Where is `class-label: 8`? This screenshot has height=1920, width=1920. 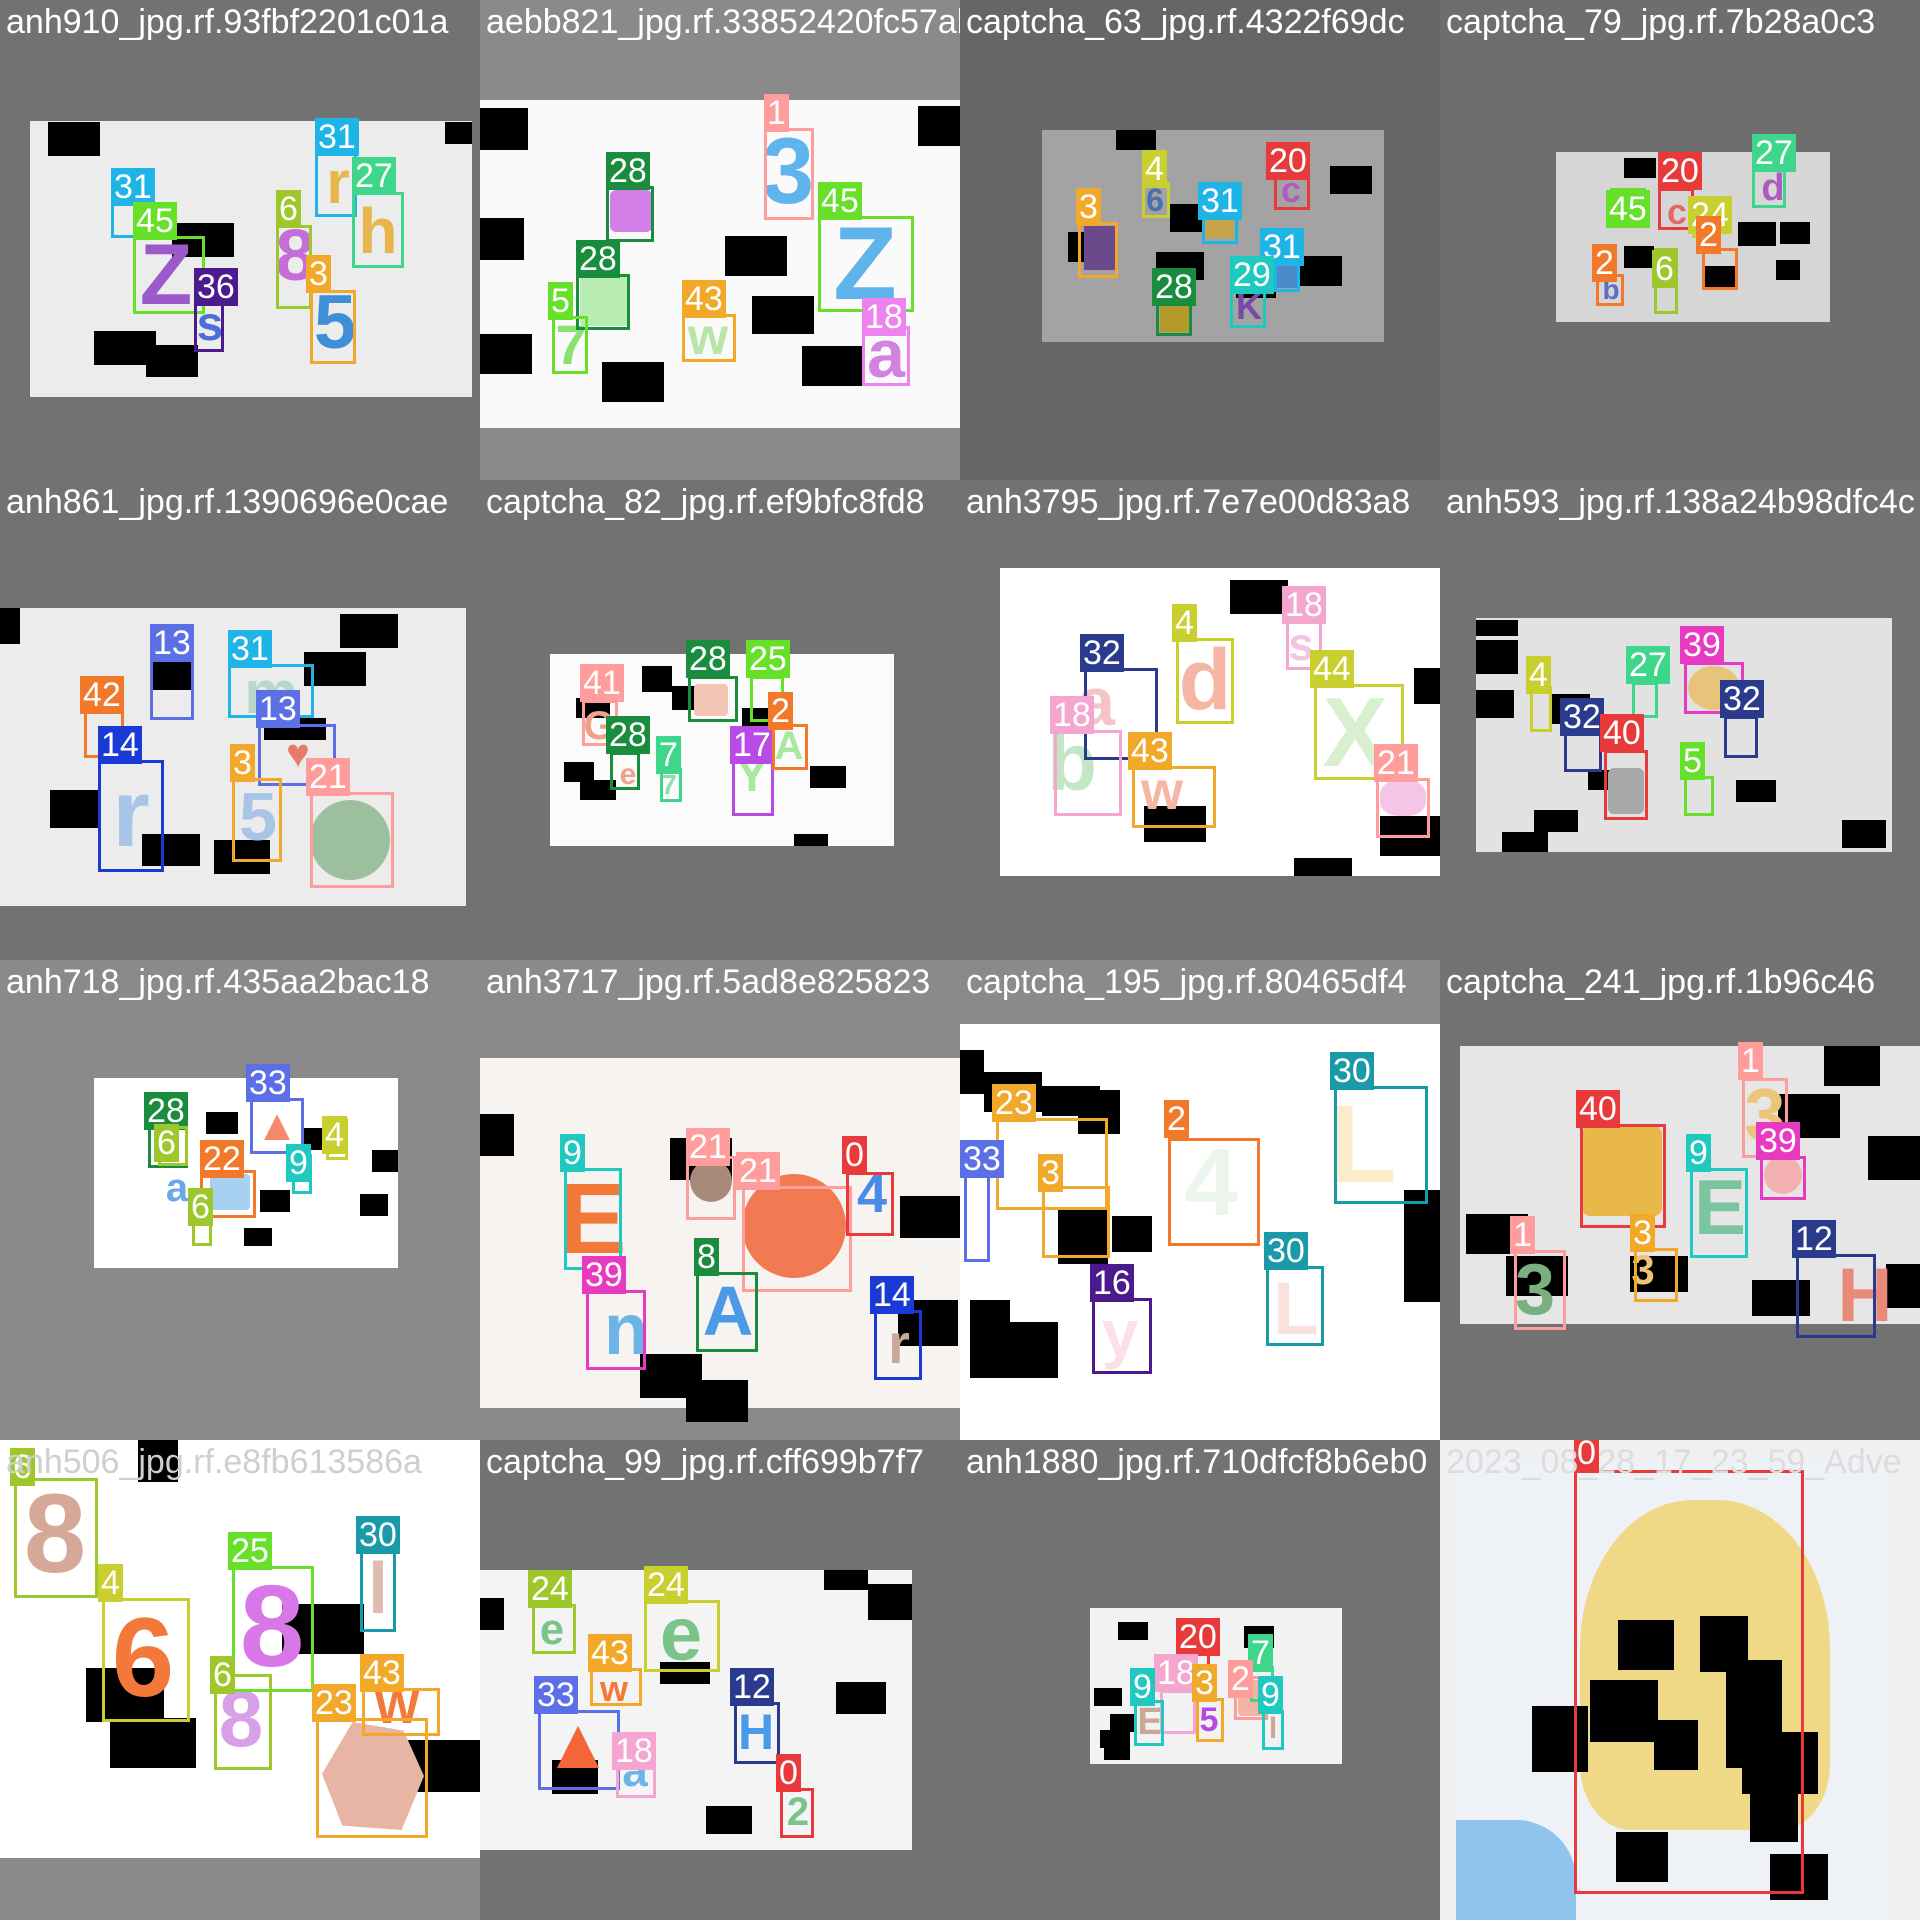
class-label: 8 is located at coordinates (706, 1257).